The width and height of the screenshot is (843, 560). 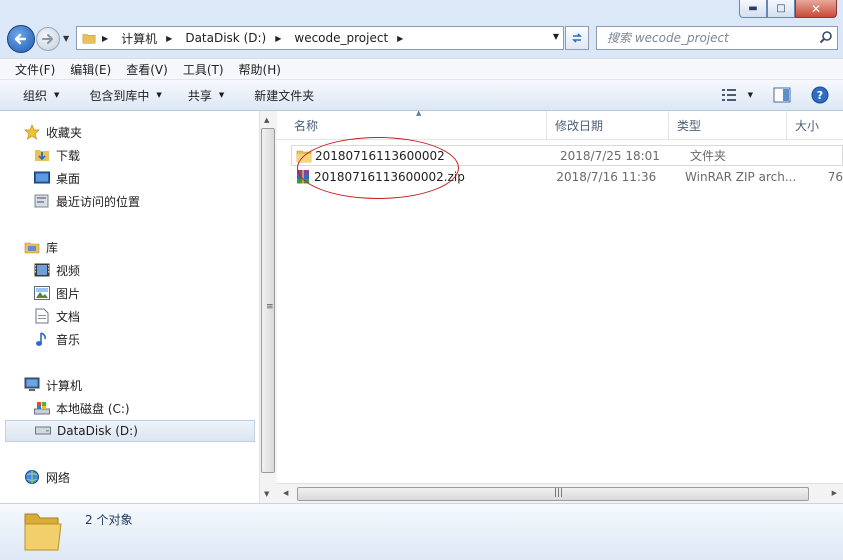 I want to click on change-view-button: ▼, so click(x=737, y=95).